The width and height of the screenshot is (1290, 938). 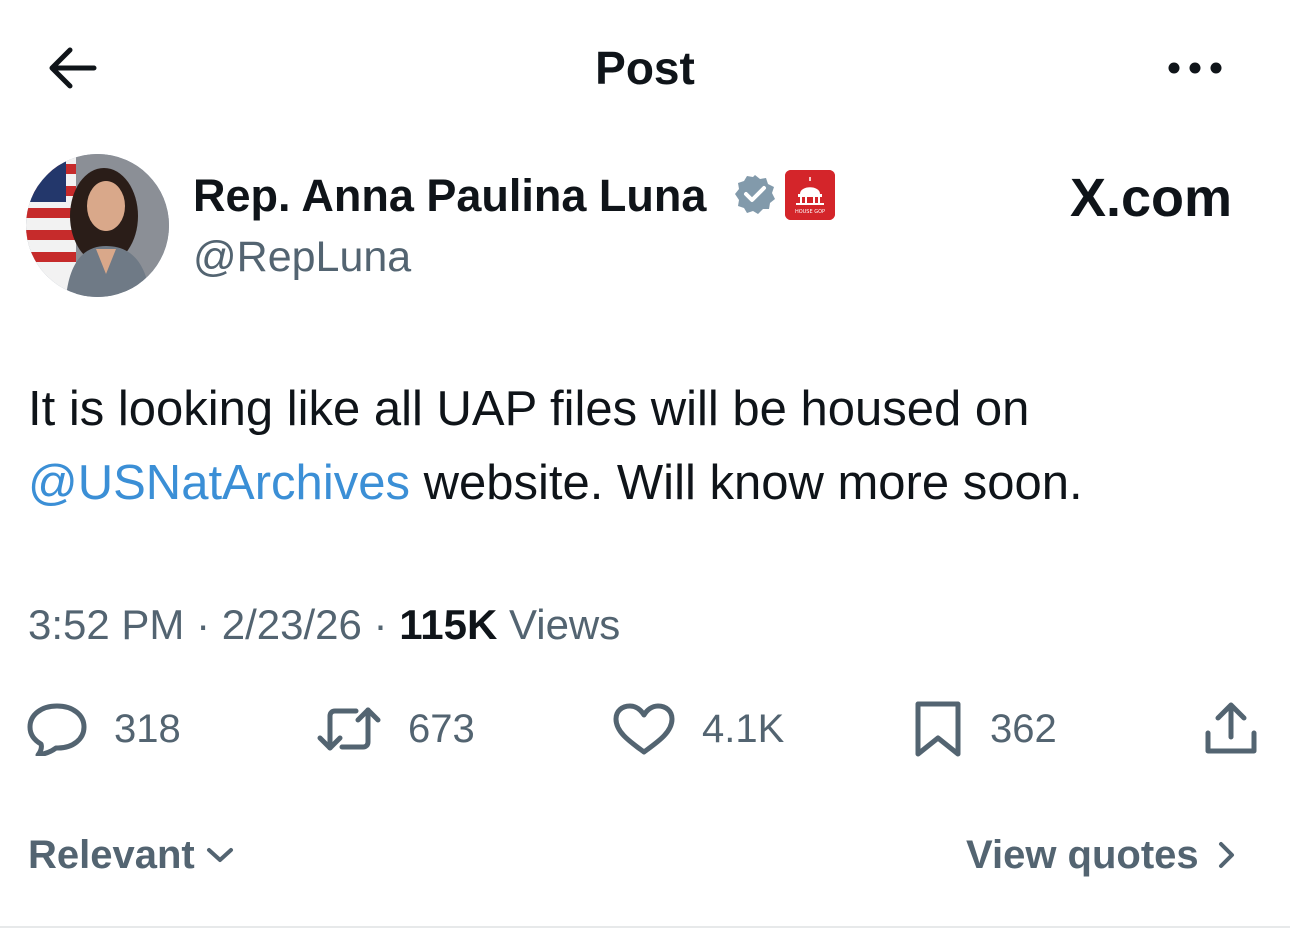 I want to click on verified-badge-icon, so click(x=755, y=194).